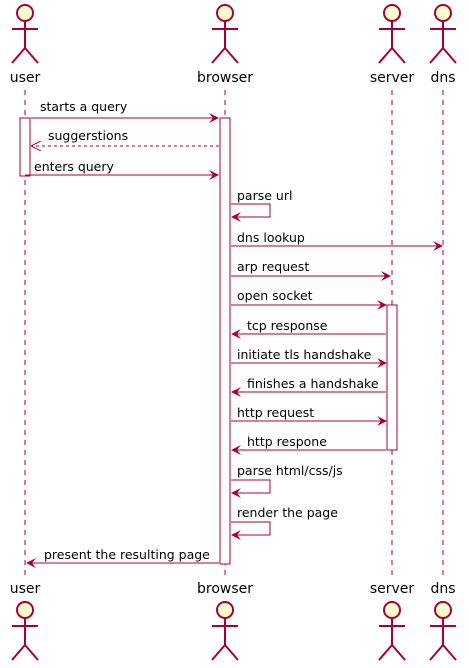  I want to click on message-label: http respone, so click(287, 441).